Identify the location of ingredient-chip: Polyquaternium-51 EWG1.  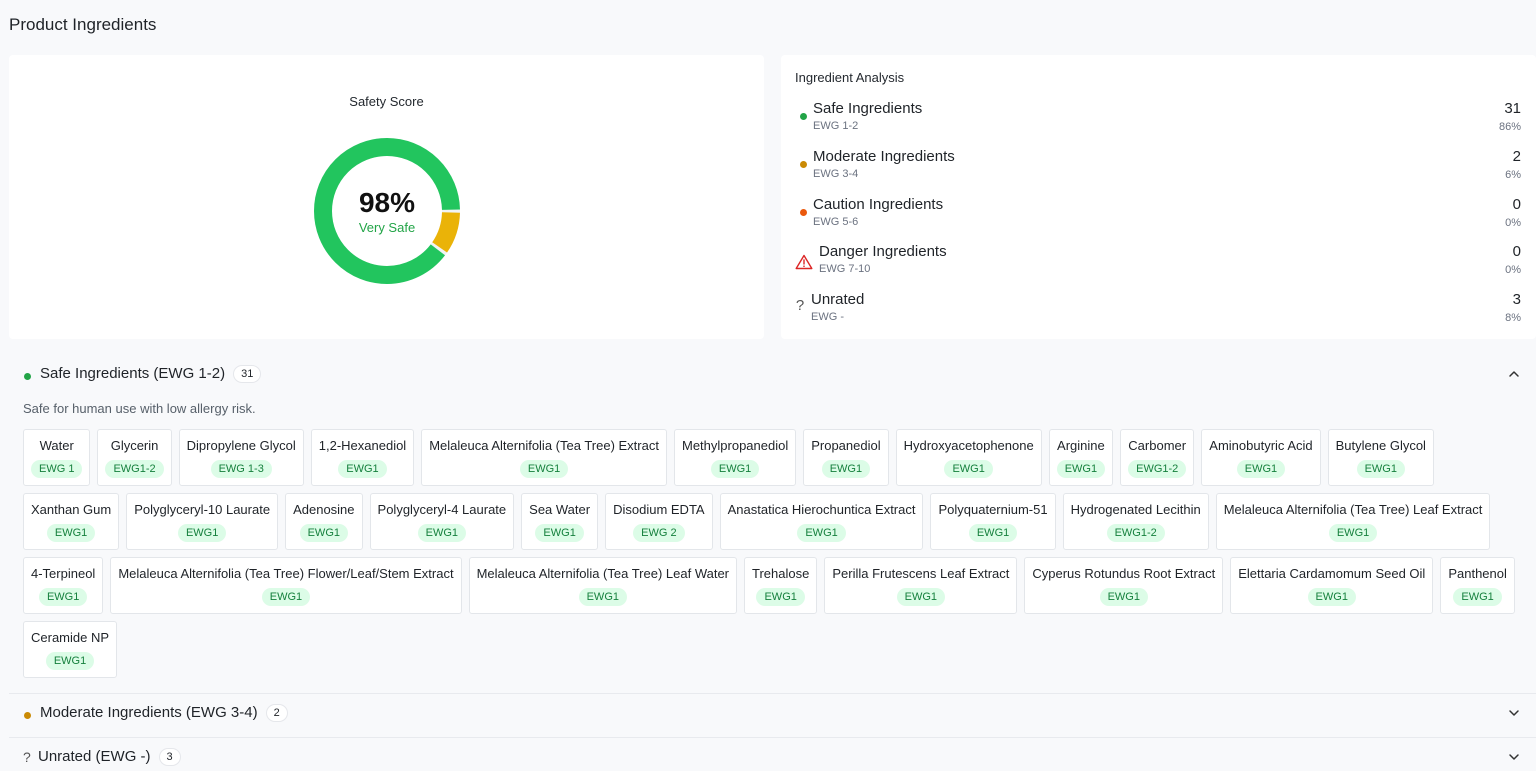
(993, 521).